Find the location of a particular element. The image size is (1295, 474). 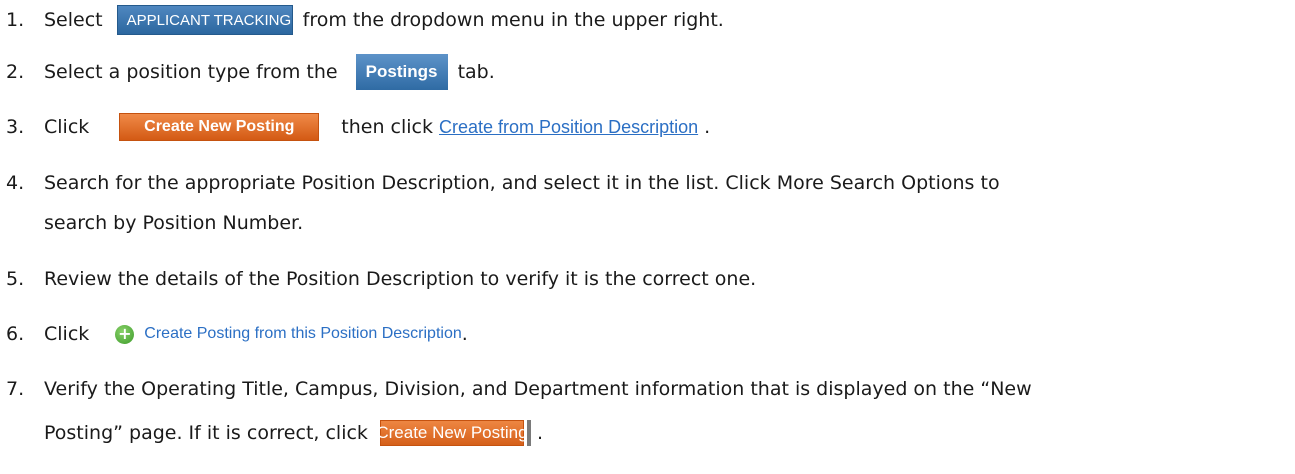

applicant-tracking-dropdown: APPLICANT TRACKING ▼ is located at coordinates (208, 20).